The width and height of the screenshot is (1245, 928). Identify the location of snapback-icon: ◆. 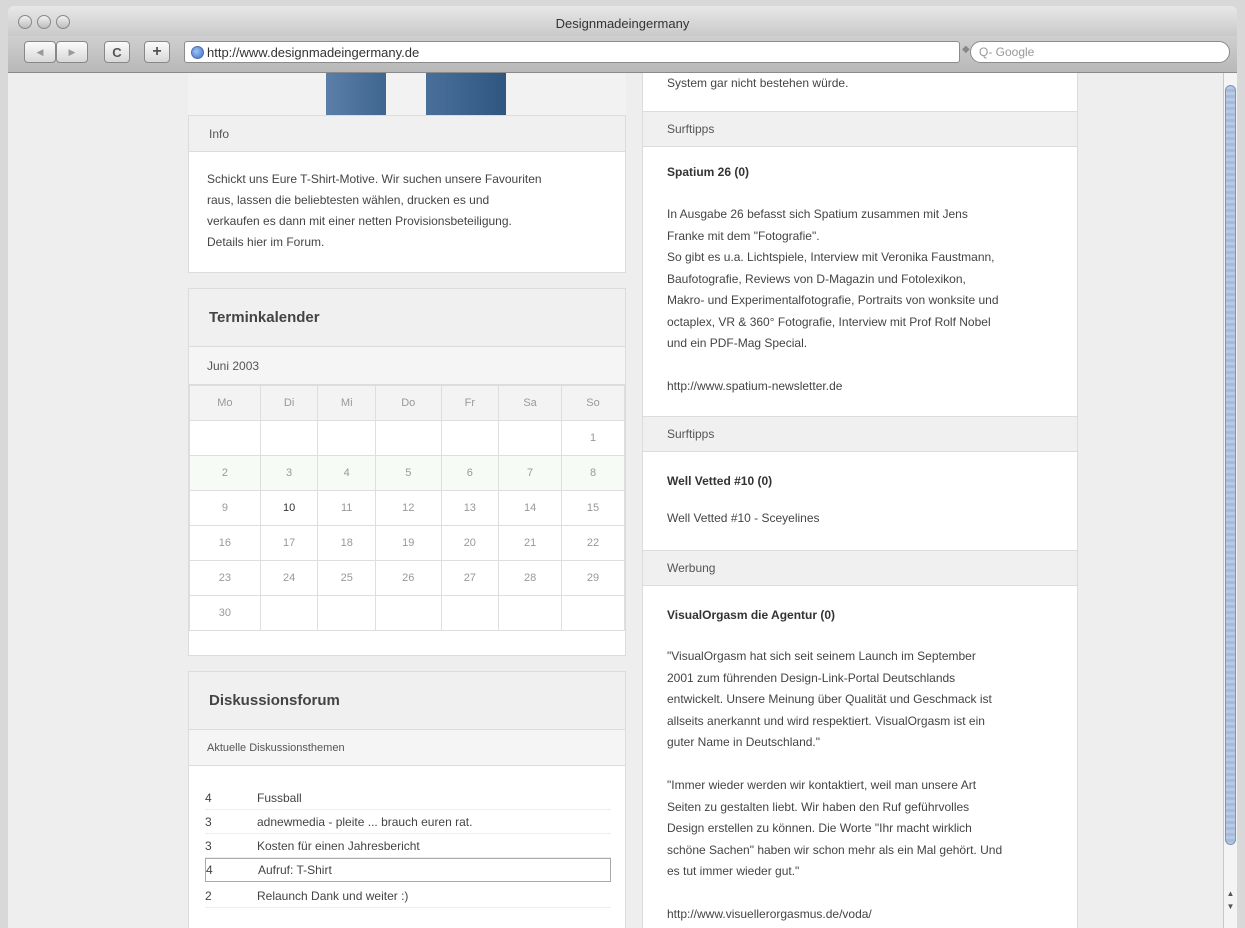
(966, 49).